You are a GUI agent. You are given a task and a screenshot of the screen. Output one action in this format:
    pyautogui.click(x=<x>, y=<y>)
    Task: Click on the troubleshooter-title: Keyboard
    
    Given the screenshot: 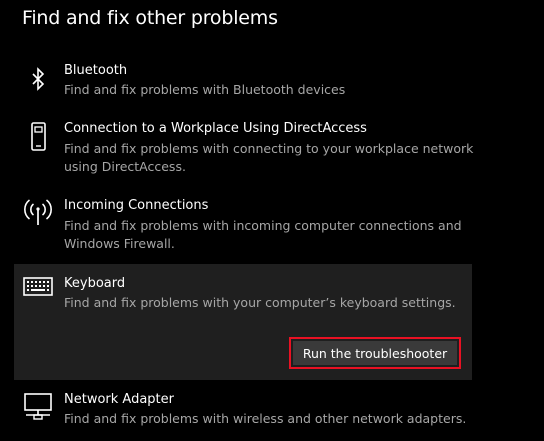 What is the action you would take?
    pyautogui.click(x=95, y=283)
    